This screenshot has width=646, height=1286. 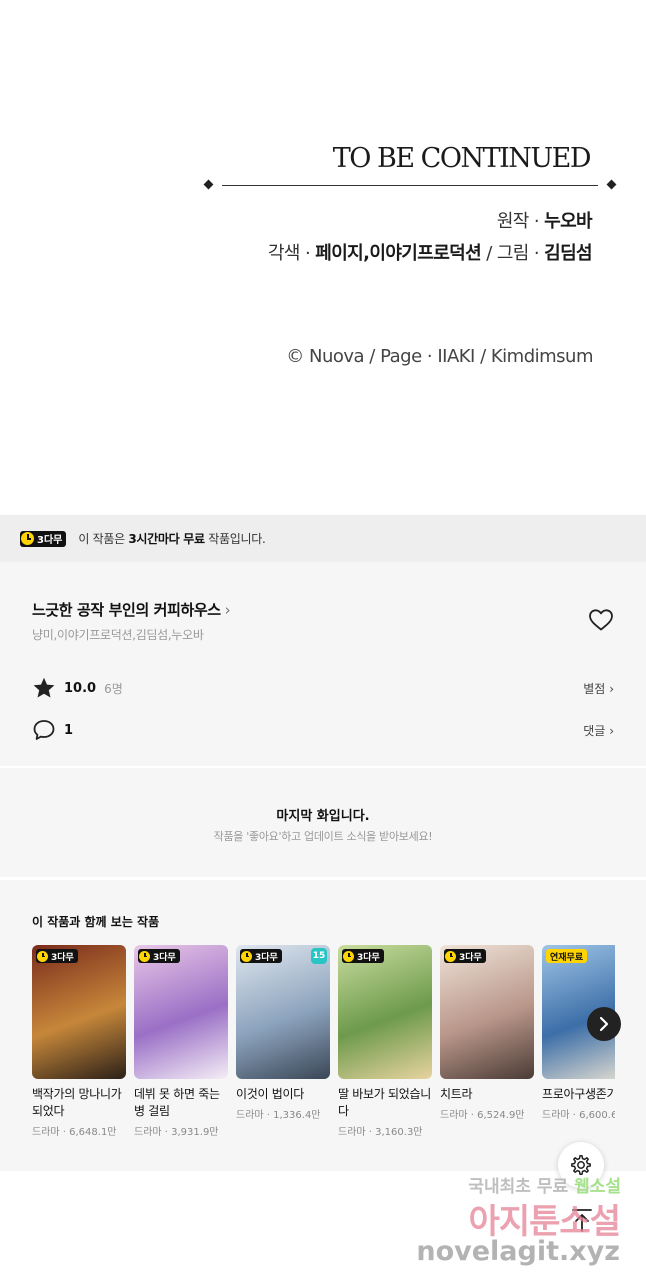 I want to click on recommendation-title: 백작가의 망나니가 되었다, so click(x=77, y=1102).